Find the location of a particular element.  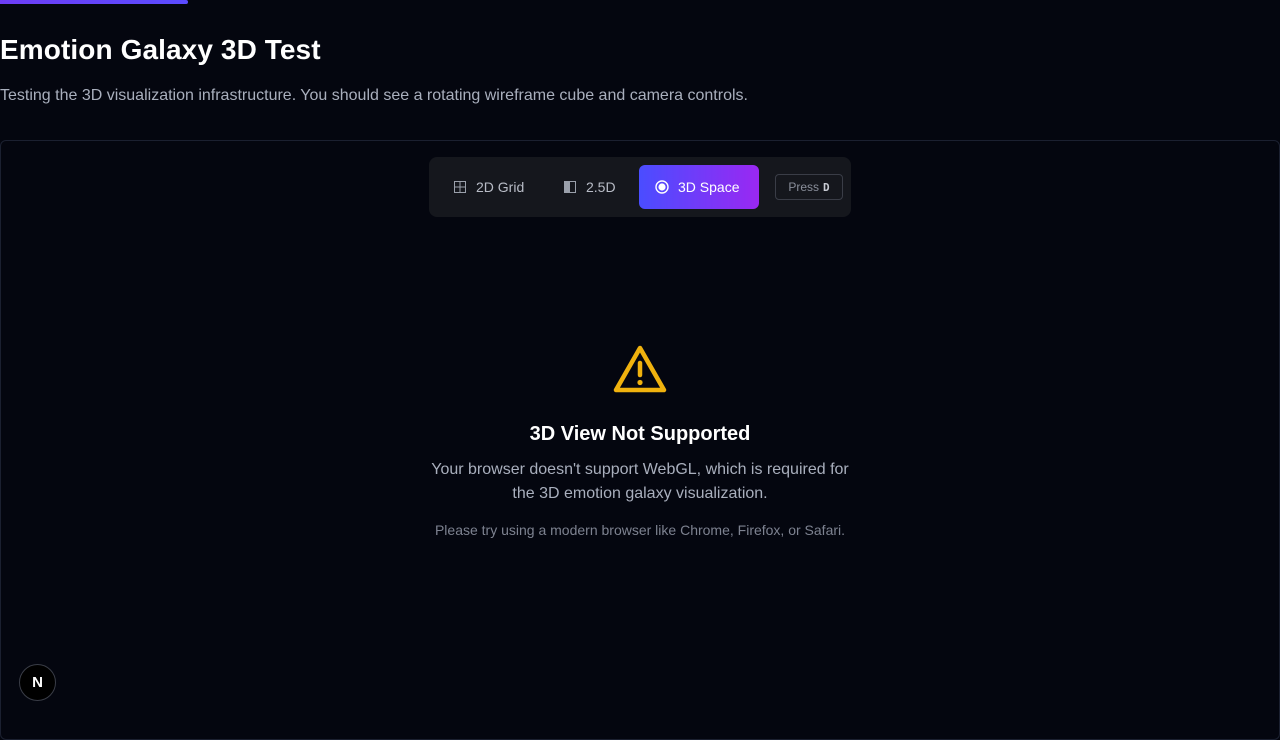

mode-3d-space-button: 3D Space is located at coordinates (699, 187).